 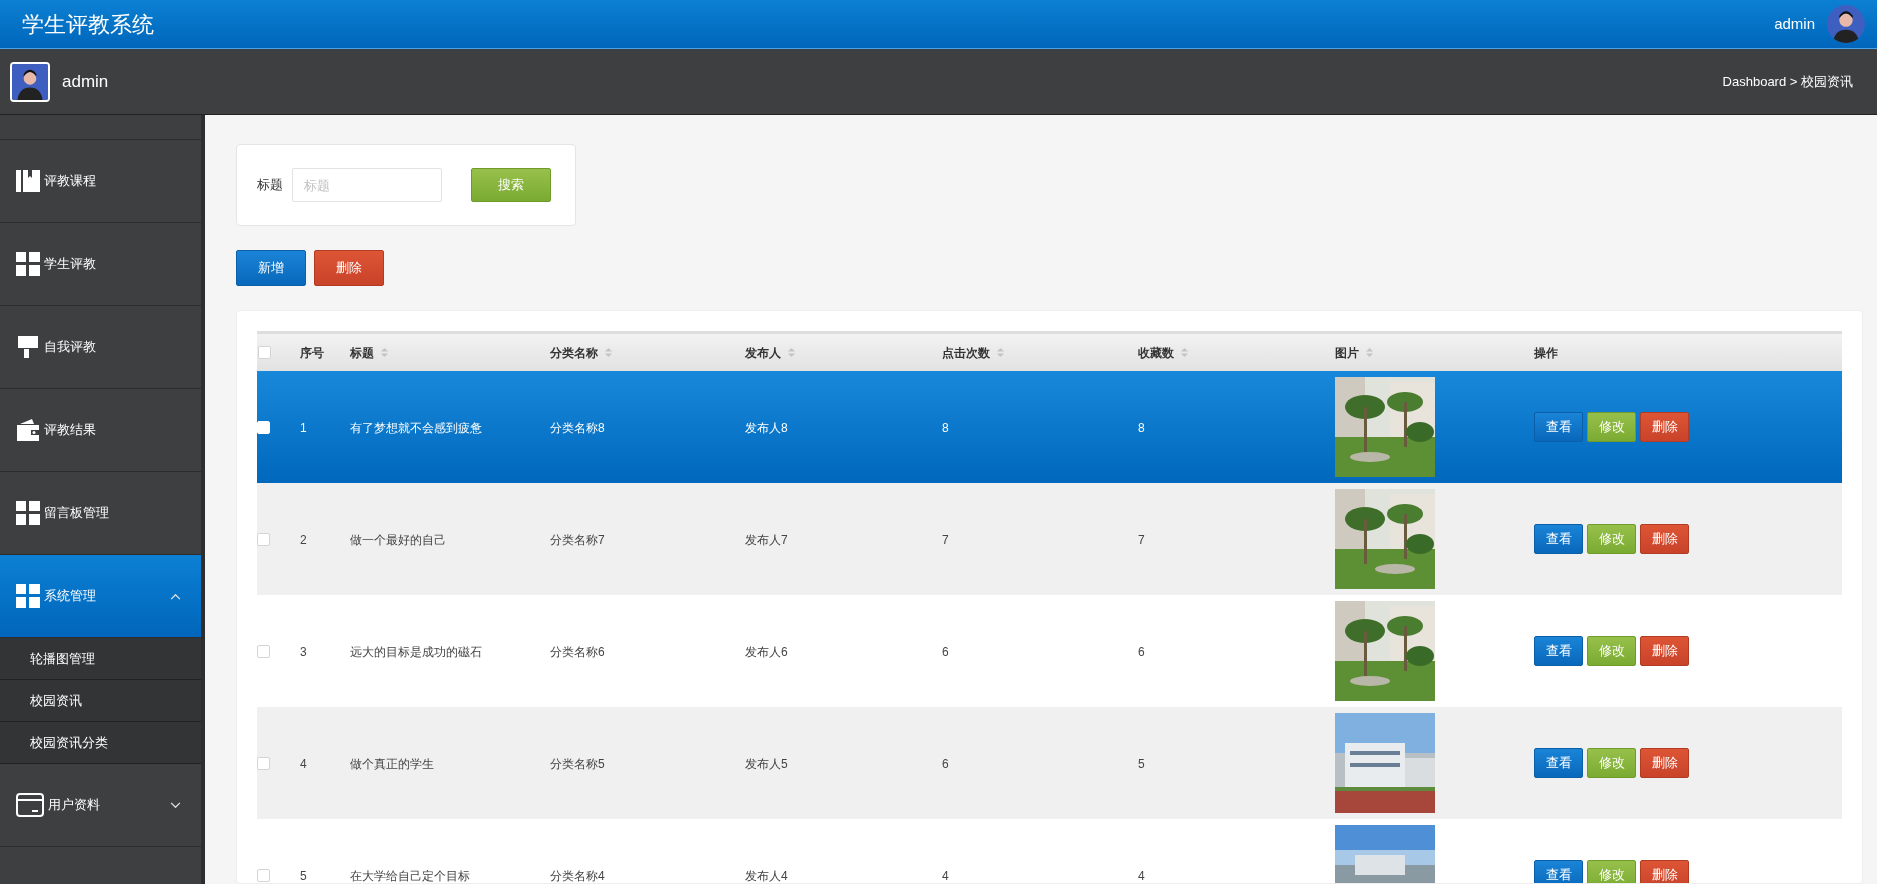 What do you see at coordinates (175, 805) in the screenshot?
I see `chevron-down-icon` at bounding box center [175, 805].